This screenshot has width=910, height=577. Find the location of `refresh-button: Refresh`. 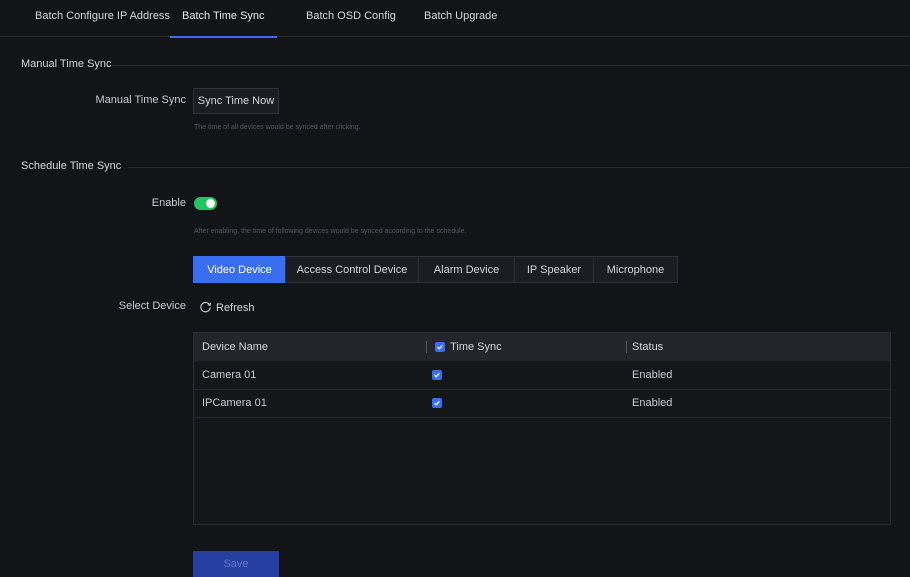

refresh-button: Refresh is located at coordinates (227, 308).